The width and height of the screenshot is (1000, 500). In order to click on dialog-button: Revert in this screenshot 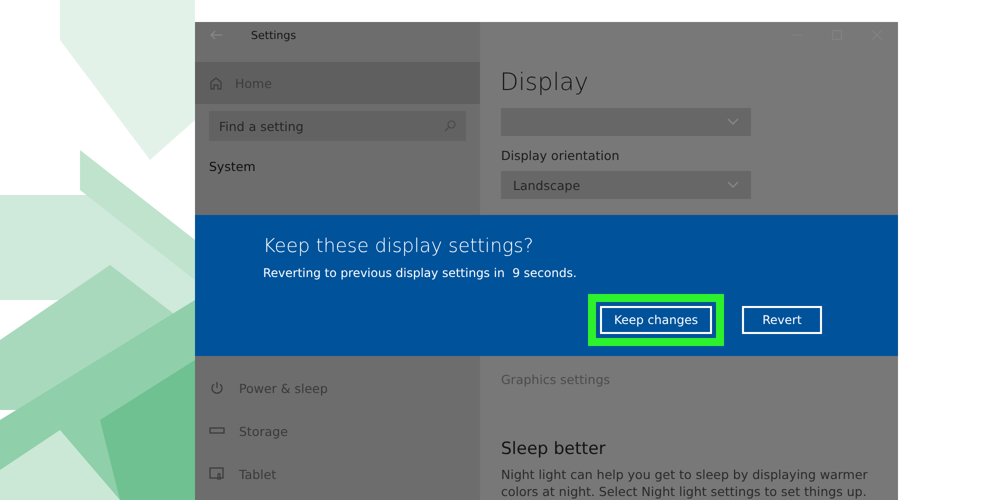, I will do `click(782, 320)`.